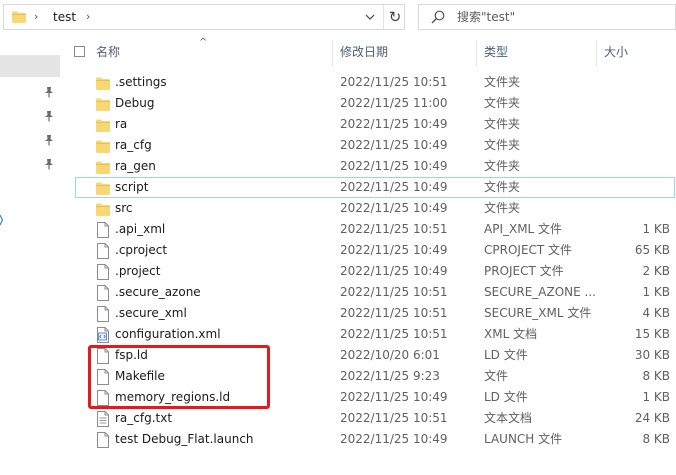  What do you see at coordinates (523, 439) in the screenshot?
I see `file-type: LAUNCH 文件` at bounding box center [523, 439].